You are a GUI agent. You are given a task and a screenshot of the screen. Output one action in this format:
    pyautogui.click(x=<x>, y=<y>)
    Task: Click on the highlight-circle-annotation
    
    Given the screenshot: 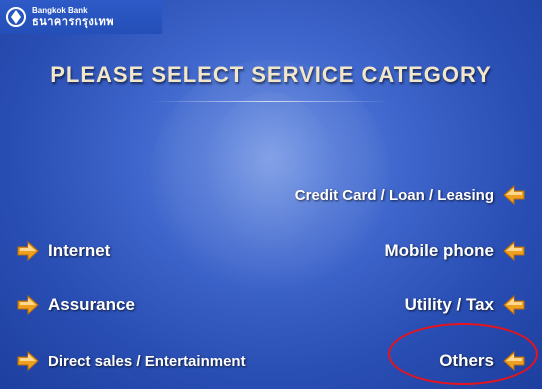 What is the action you would take?
    pyautogui.click(x=463, y=354)
    